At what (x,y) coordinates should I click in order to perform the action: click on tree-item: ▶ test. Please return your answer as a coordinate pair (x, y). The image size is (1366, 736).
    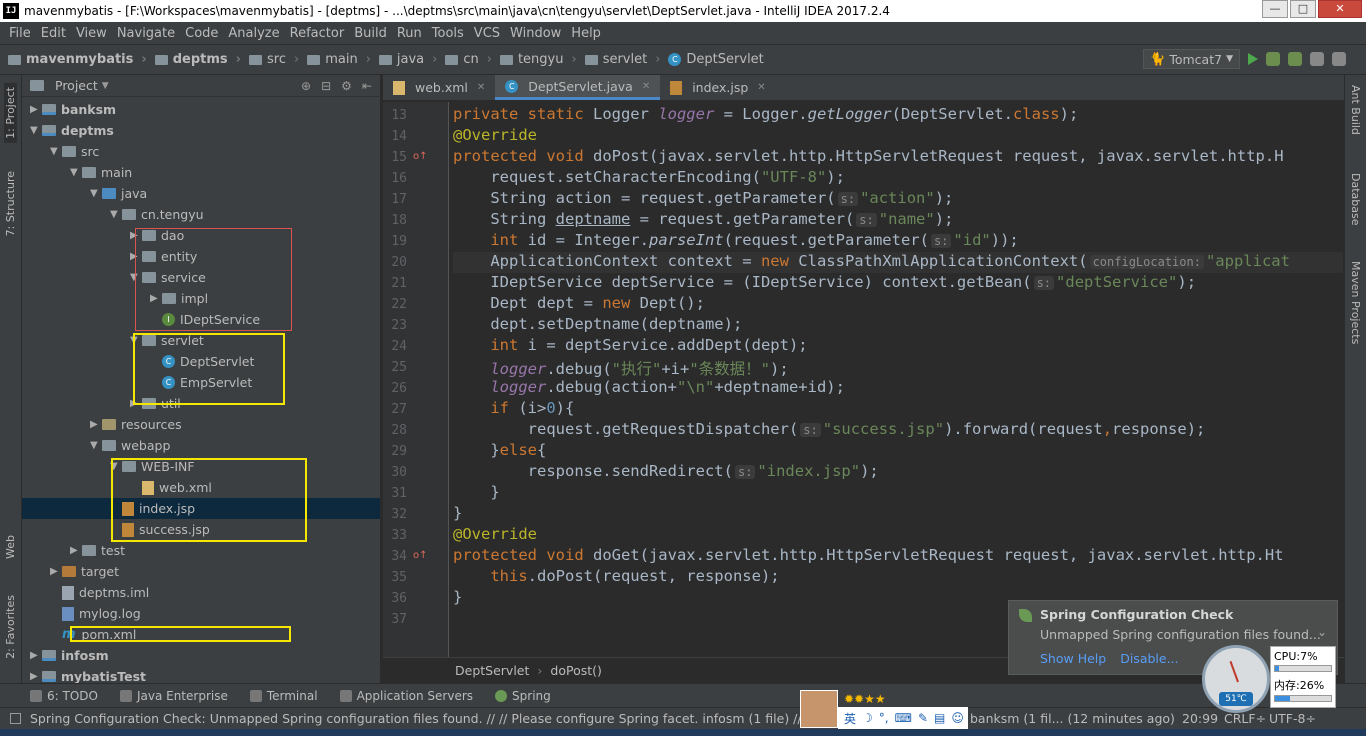
    Looking at the image, I should click on (201, 550).